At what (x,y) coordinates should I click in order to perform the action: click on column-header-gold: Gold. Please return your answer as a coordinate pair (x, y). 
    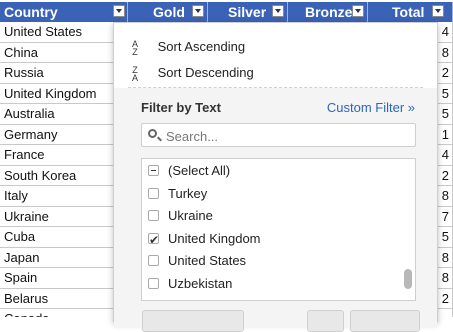
    Looking at the image, I should click on (168, 12).